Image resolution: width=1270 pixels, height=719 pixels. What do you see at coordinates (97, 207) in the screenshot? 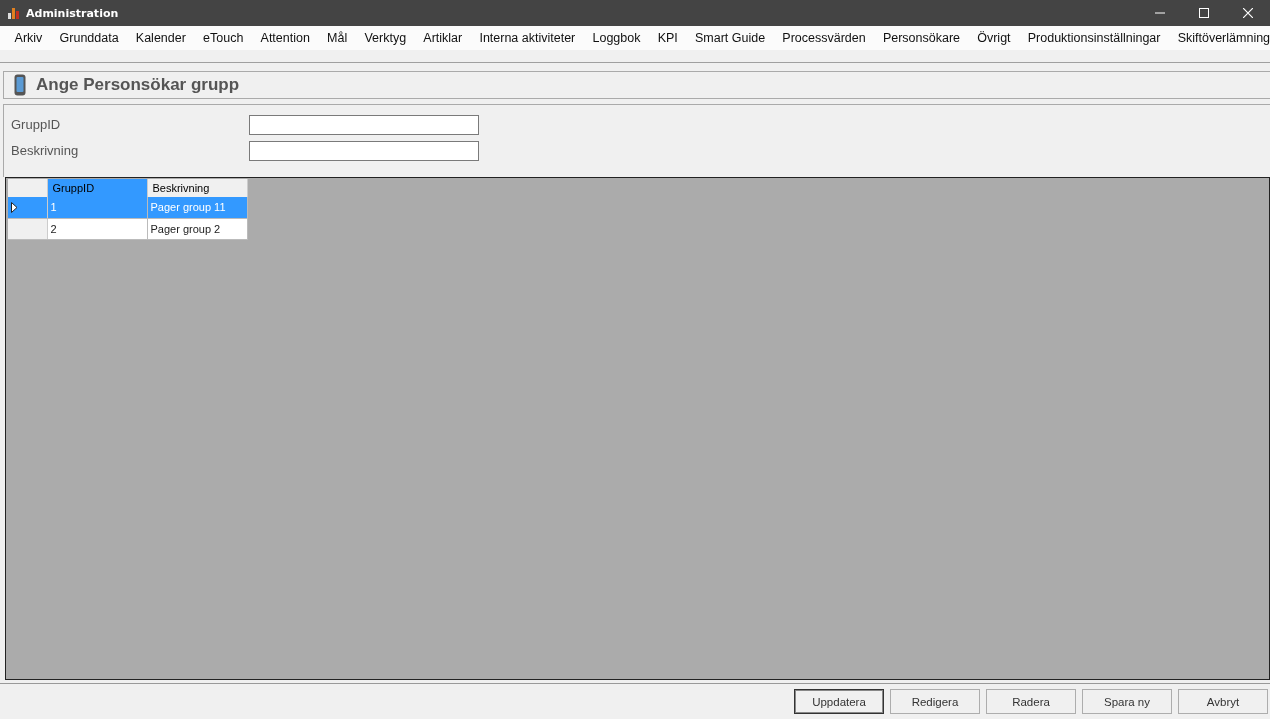
I see `table-cell: 1` at bounding box center [97, 207].